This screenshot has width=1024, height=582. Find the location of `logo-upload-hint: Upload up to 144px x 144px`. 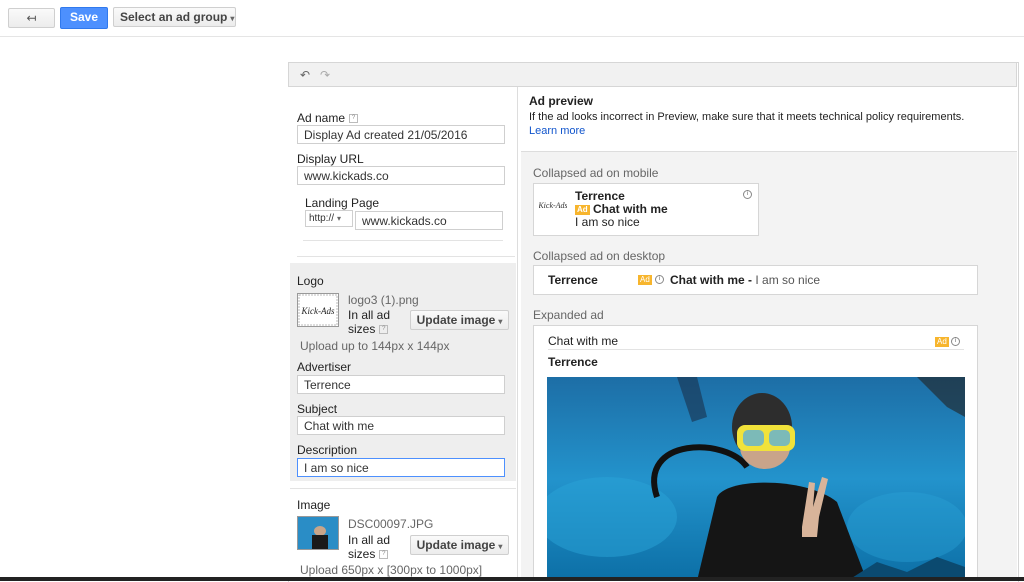

logo-upload-hint: Upload up to 144px x 144px is located at coordinates (375, 346).